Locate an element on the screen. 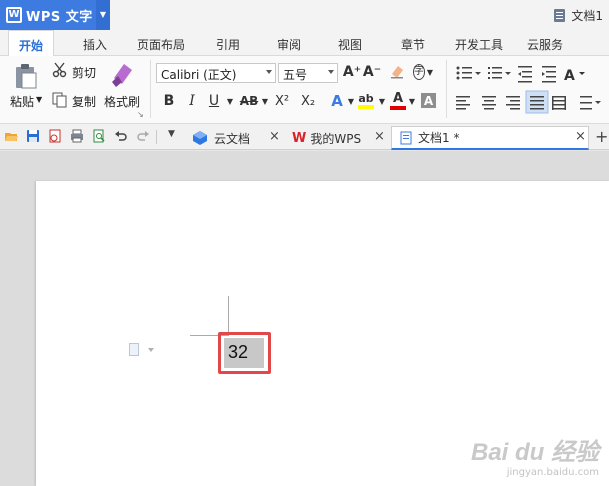 The width and height of the screenshot is (609, 486). superscript-button: X² is located at coordinates (282, 101).